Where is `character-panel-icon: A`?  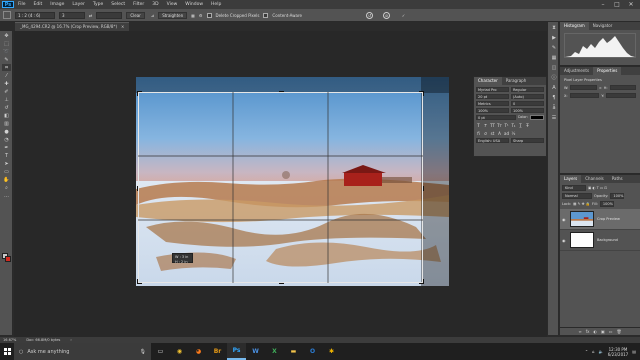
character-panel-icon: A is located at coordinates (554, 88).